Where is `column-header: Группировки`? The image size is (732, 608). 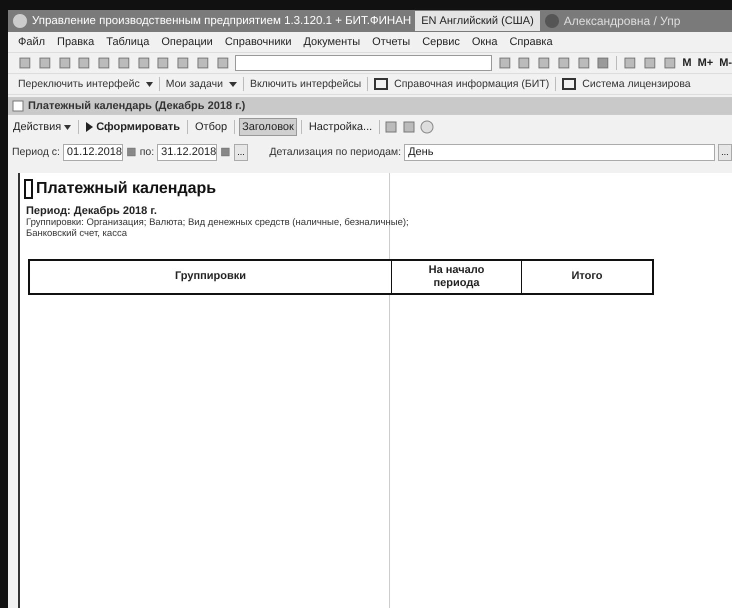 column-header: Группировки is located at coordinates (211, 277).